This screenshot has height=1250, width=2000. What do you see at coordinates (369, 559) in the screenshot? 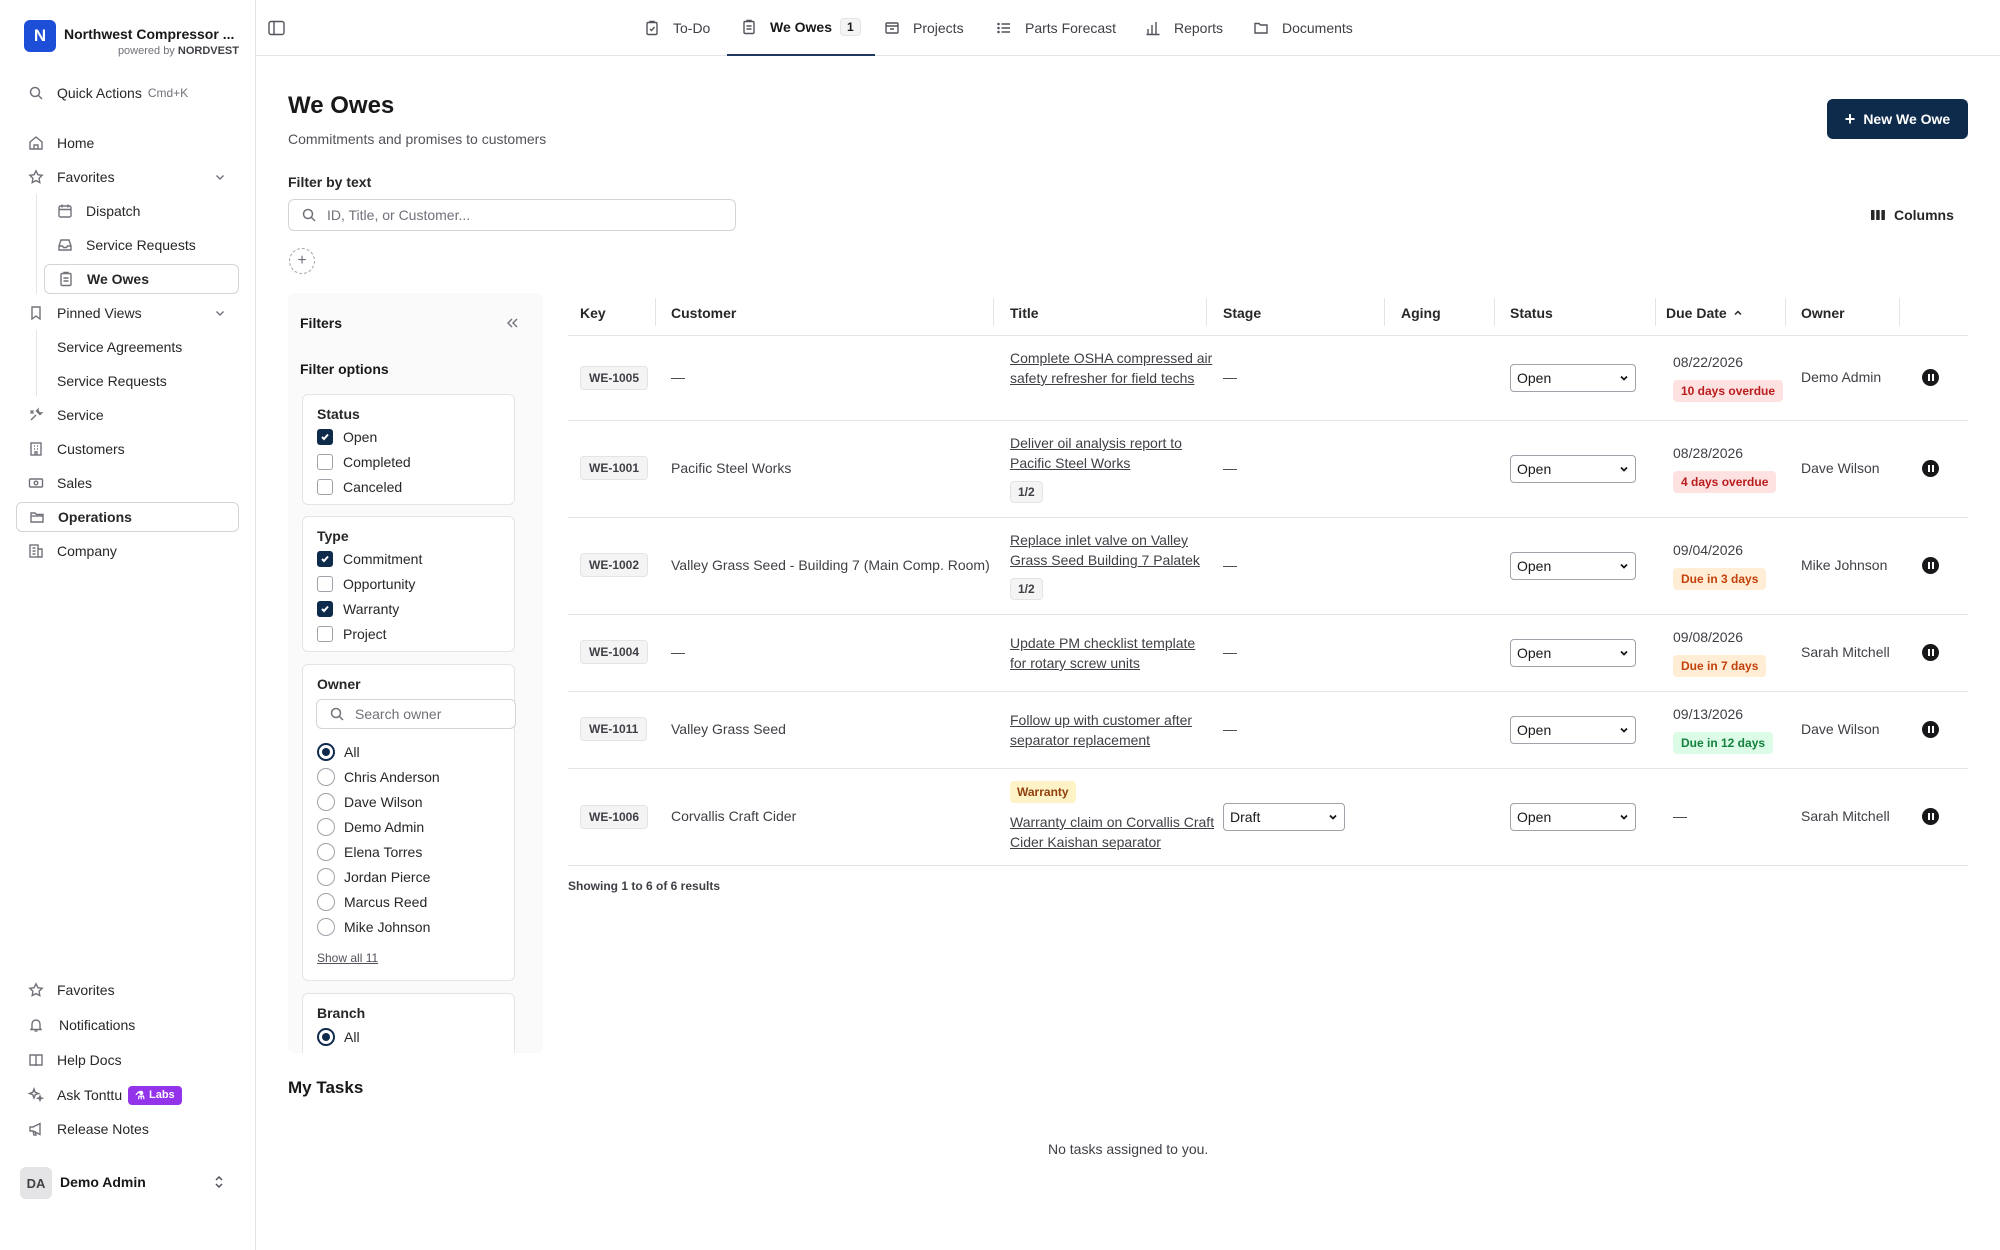
I see `type-option-commitment: Commitment` at bounding box center [369, 559].